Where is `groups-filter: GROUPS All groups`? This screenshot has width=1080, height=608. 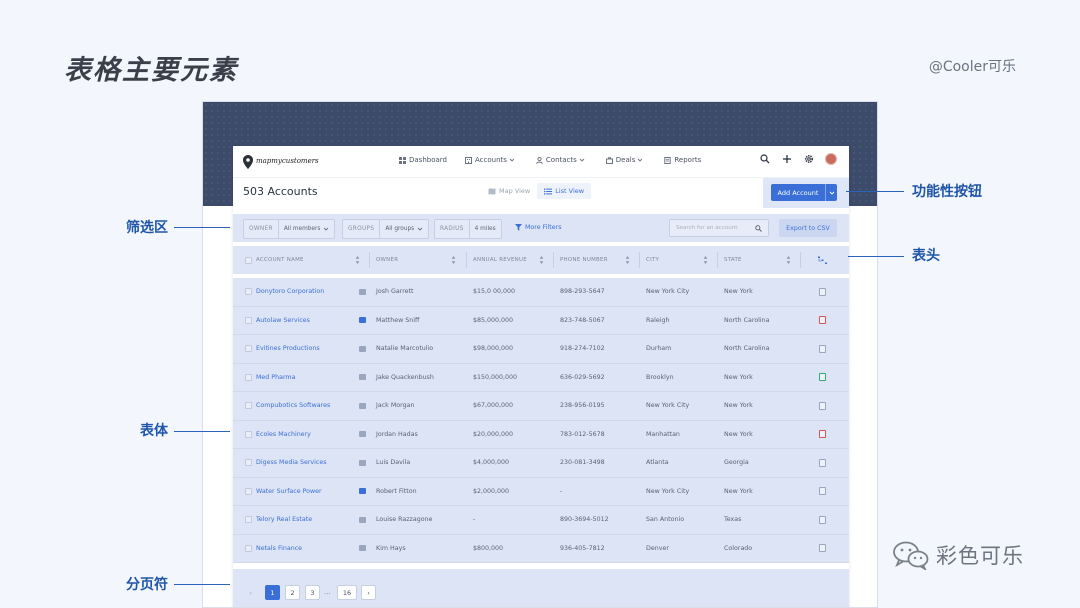 groups-filter: GROUPS All groups is located at coordinates (386, 229).